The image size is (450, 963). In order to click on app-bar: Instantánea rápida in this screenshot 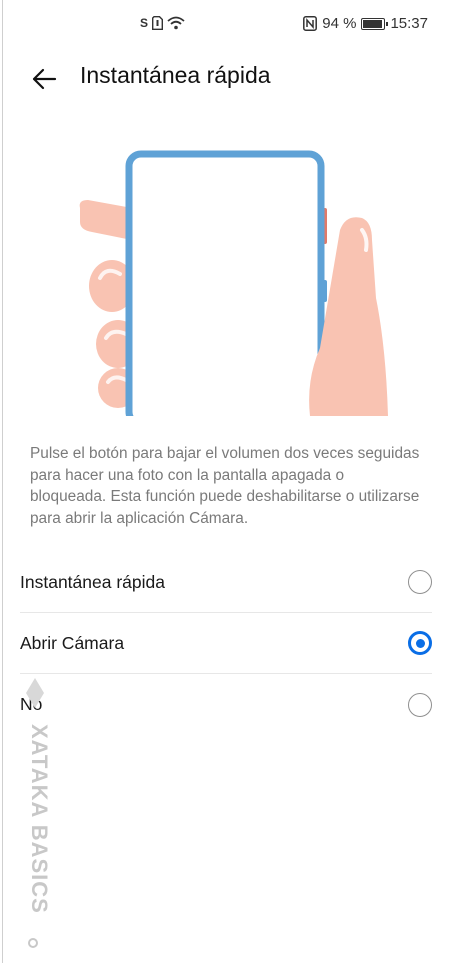, I will do `click(225, 78)`.